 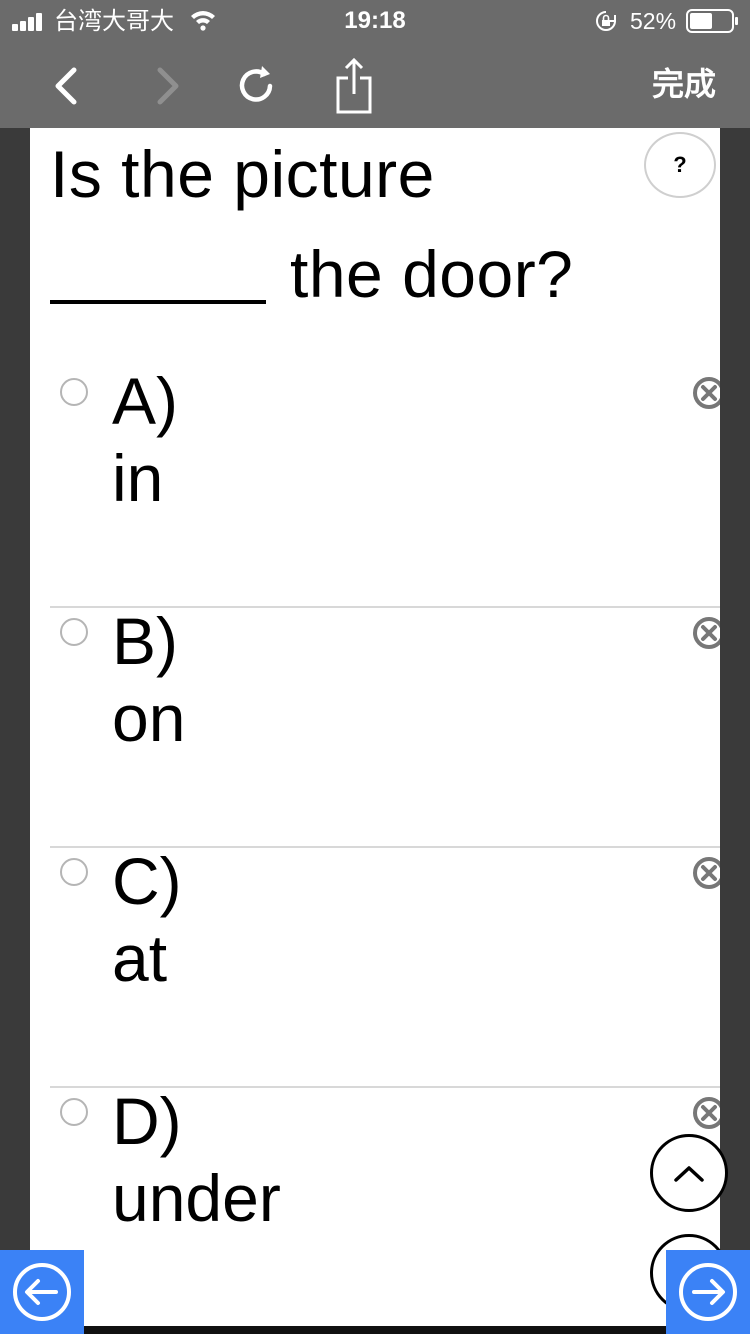 What do you see at coordinates (242, 174) in the screenshot?
I see `question-text-line1: Is the picture` at bounding box center [242, 174].